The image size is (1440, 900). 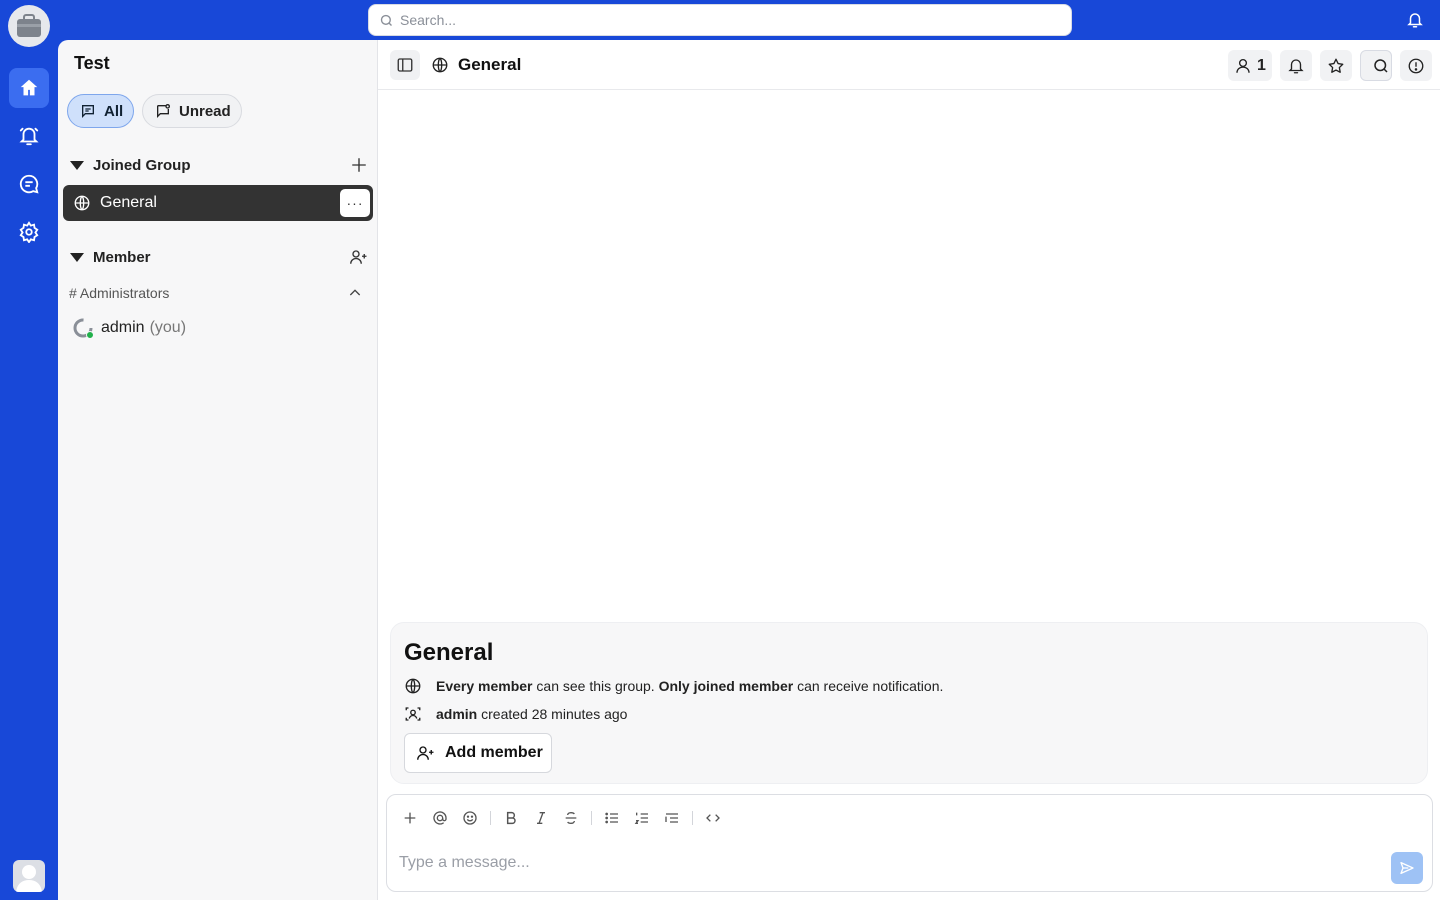 I want to click on joined-group-section-header: Joined Group, so click(x=220, y=165).